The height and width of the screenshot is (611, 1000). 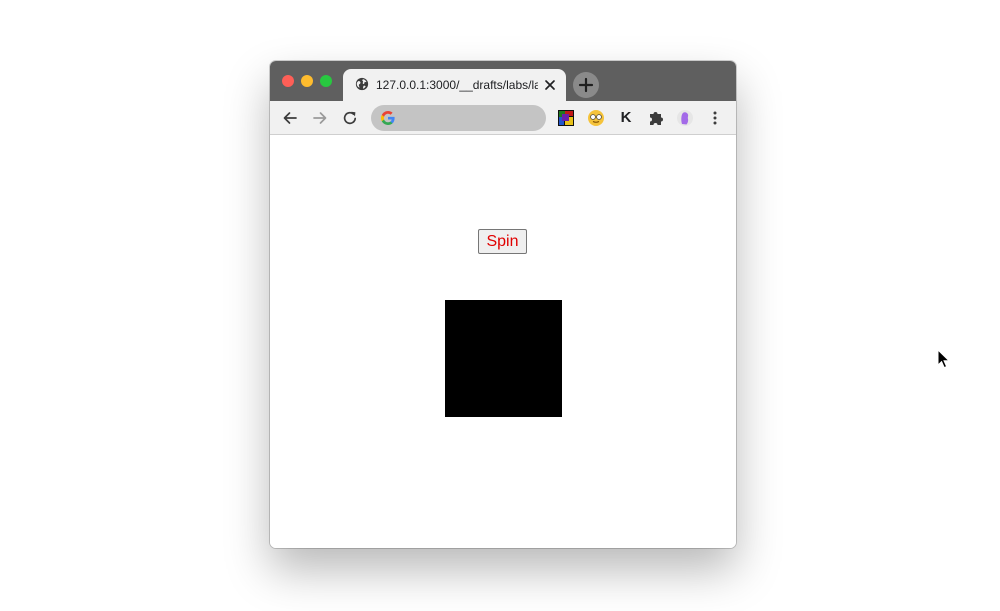 I want to click on spin-button: Spin, so click(x=502, y=241).